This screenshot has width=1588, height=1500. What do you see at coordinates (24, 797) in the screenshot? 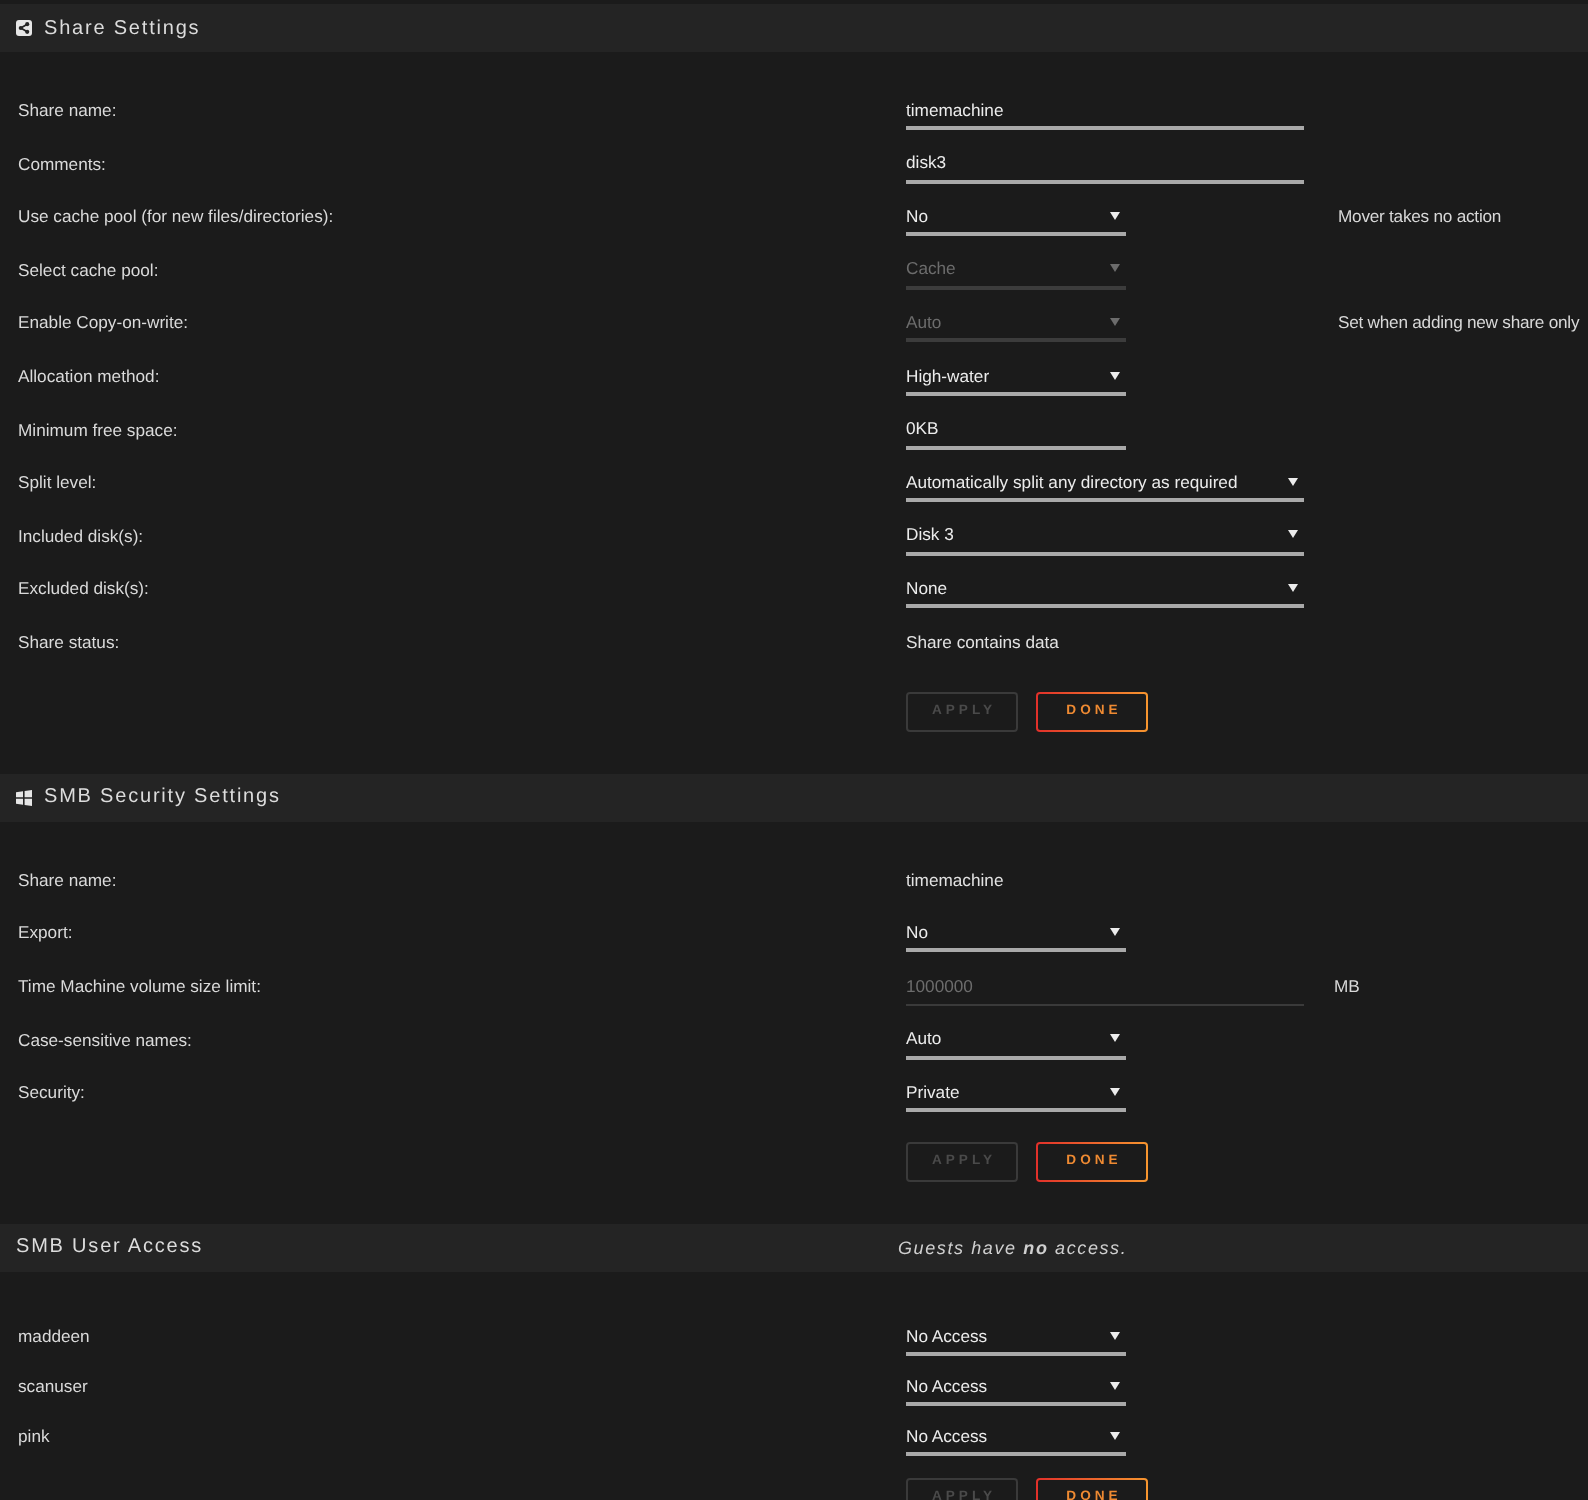
I see `window-panes-icon` at bounding box center [24, 797].